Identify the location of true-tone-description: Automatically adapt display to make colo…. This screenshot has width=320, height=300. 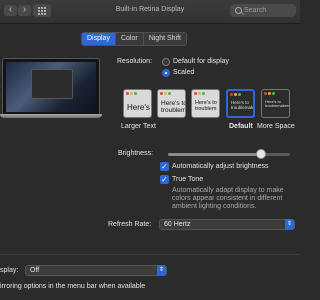
(228, 198).